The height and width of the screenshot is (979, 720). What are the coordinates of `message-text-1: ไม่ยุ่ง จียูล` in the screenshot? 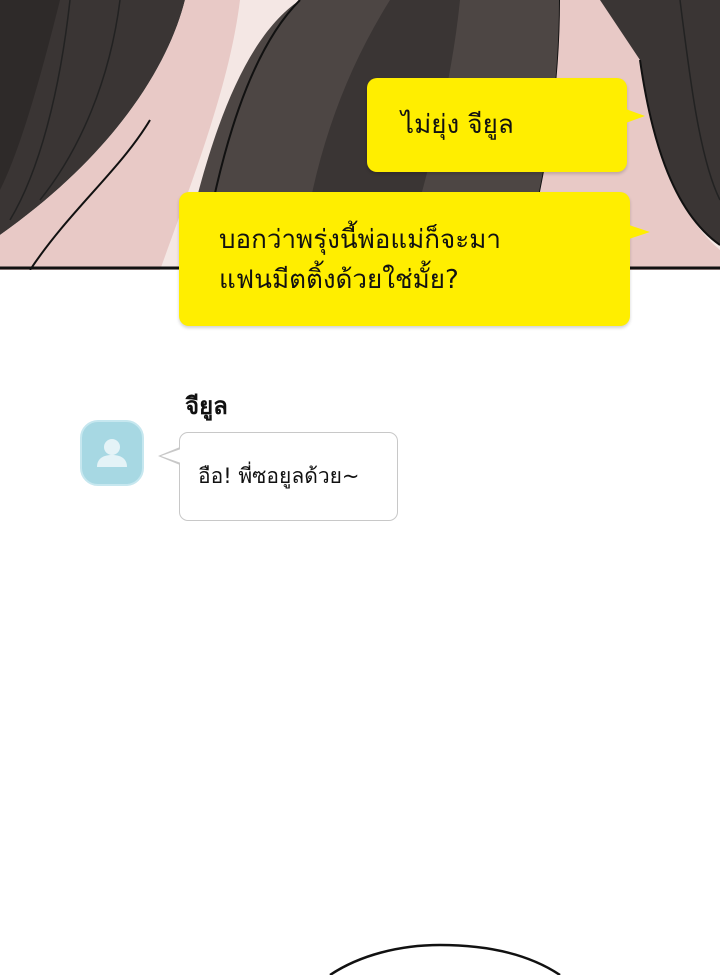 It's located at (457, 125).